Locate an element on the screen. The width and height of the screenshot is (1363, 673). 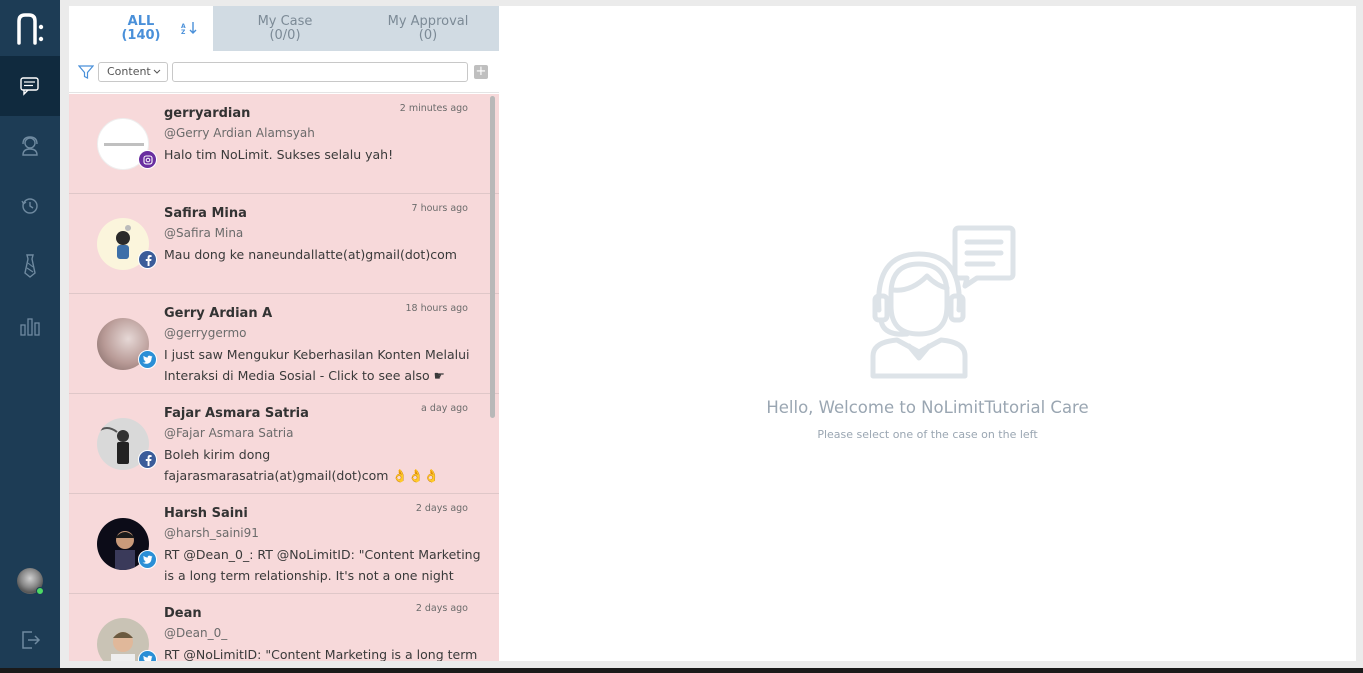
filter-type-select: Content is located at coordinates (133, 72).